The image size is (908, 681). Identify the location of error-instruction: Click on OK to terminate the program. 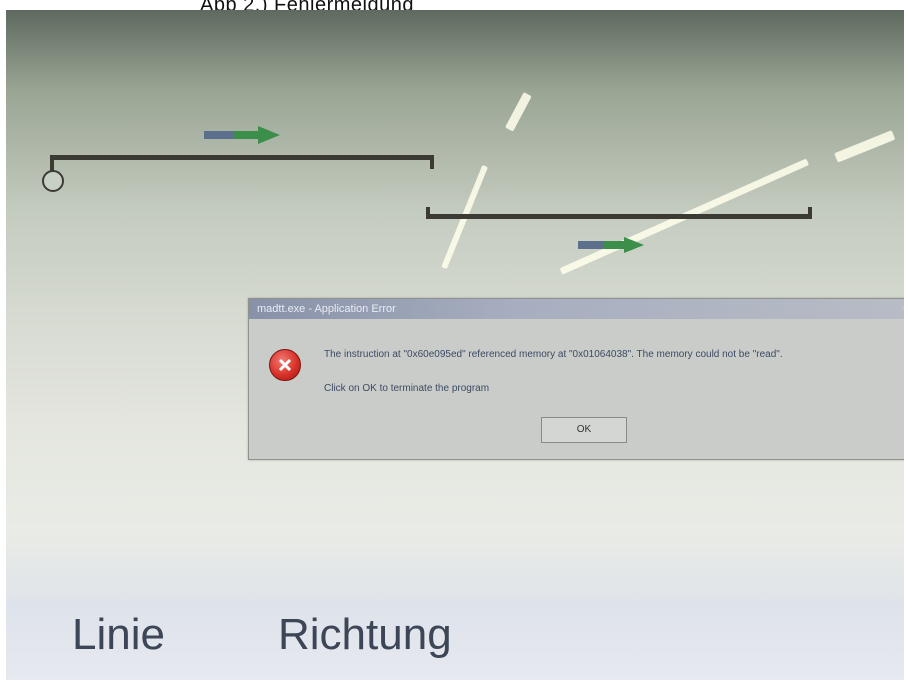
(407, 388).